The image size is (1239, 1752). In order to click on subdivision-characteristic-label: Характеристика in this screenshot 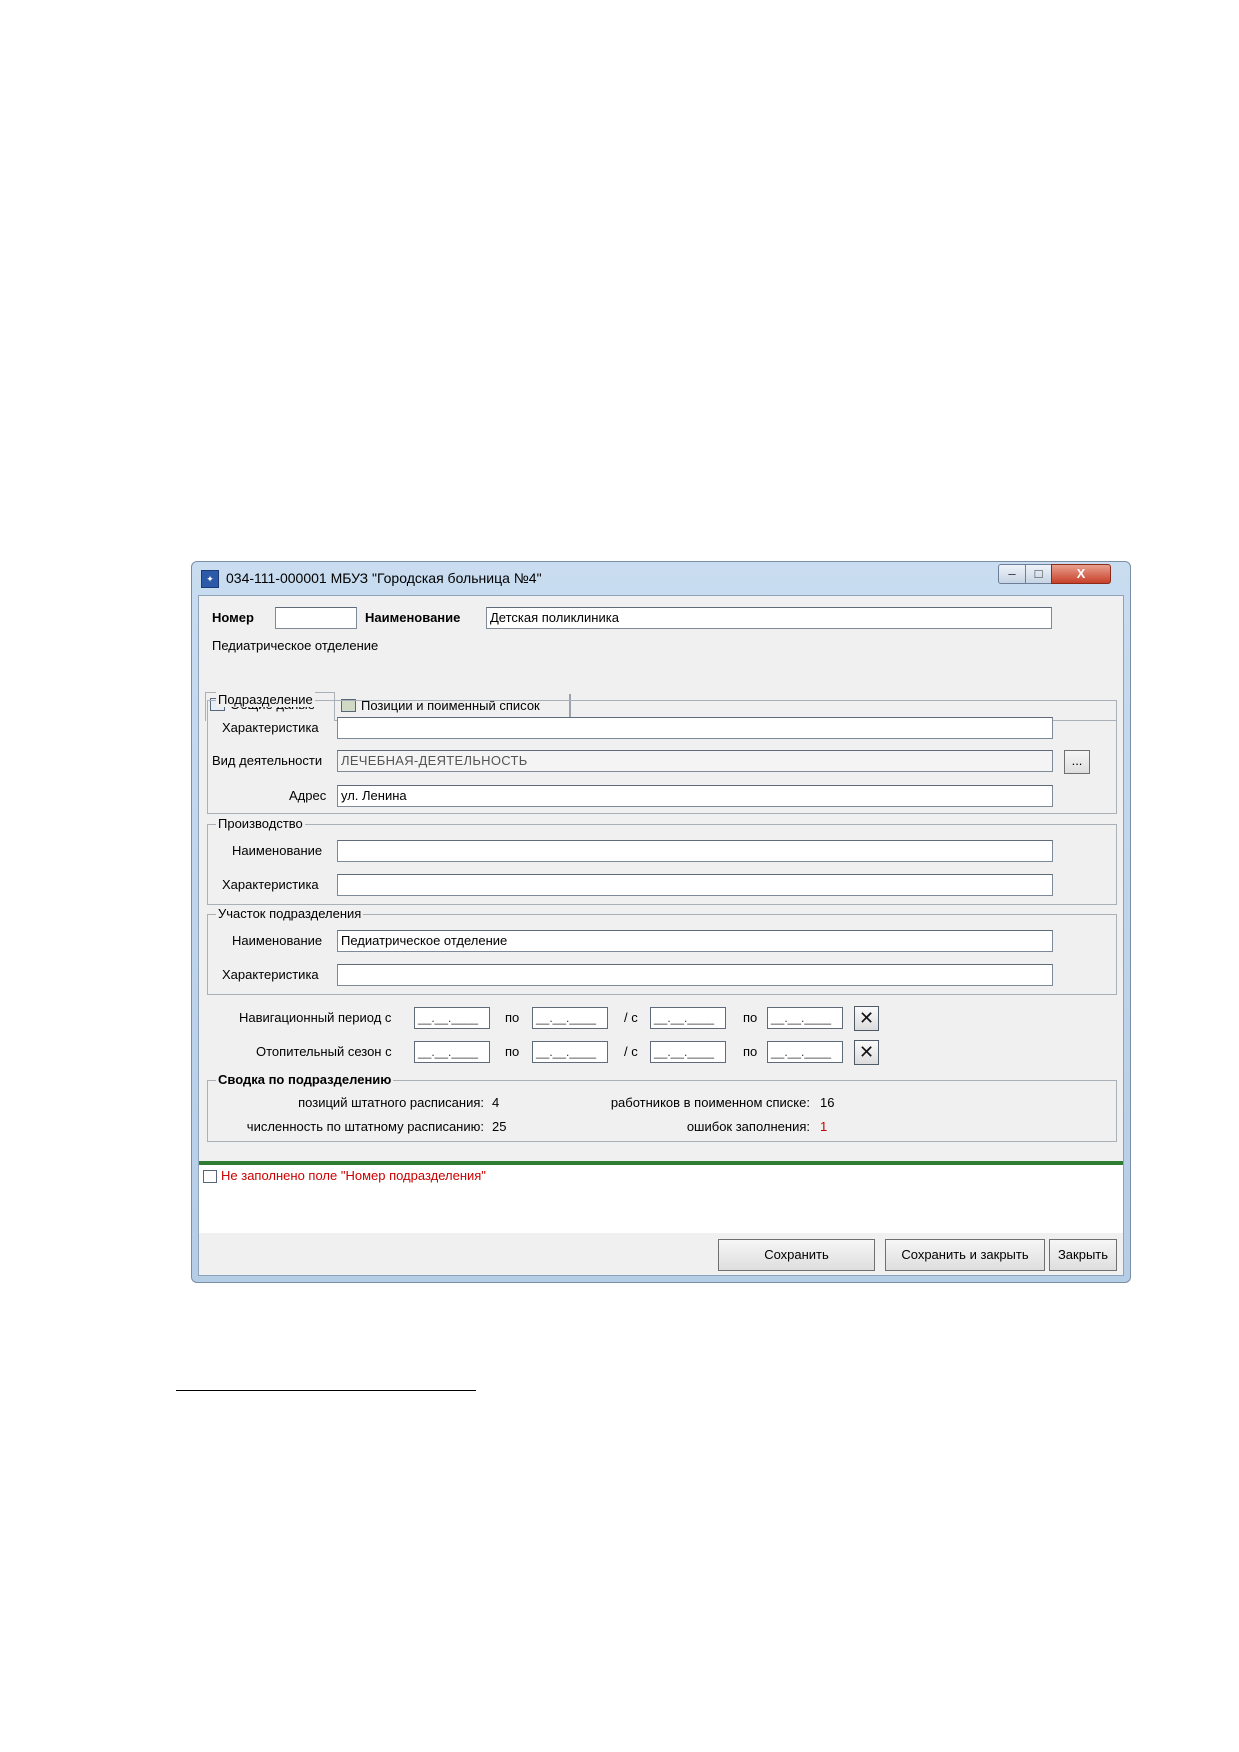, I will do `click(270, 727)`.